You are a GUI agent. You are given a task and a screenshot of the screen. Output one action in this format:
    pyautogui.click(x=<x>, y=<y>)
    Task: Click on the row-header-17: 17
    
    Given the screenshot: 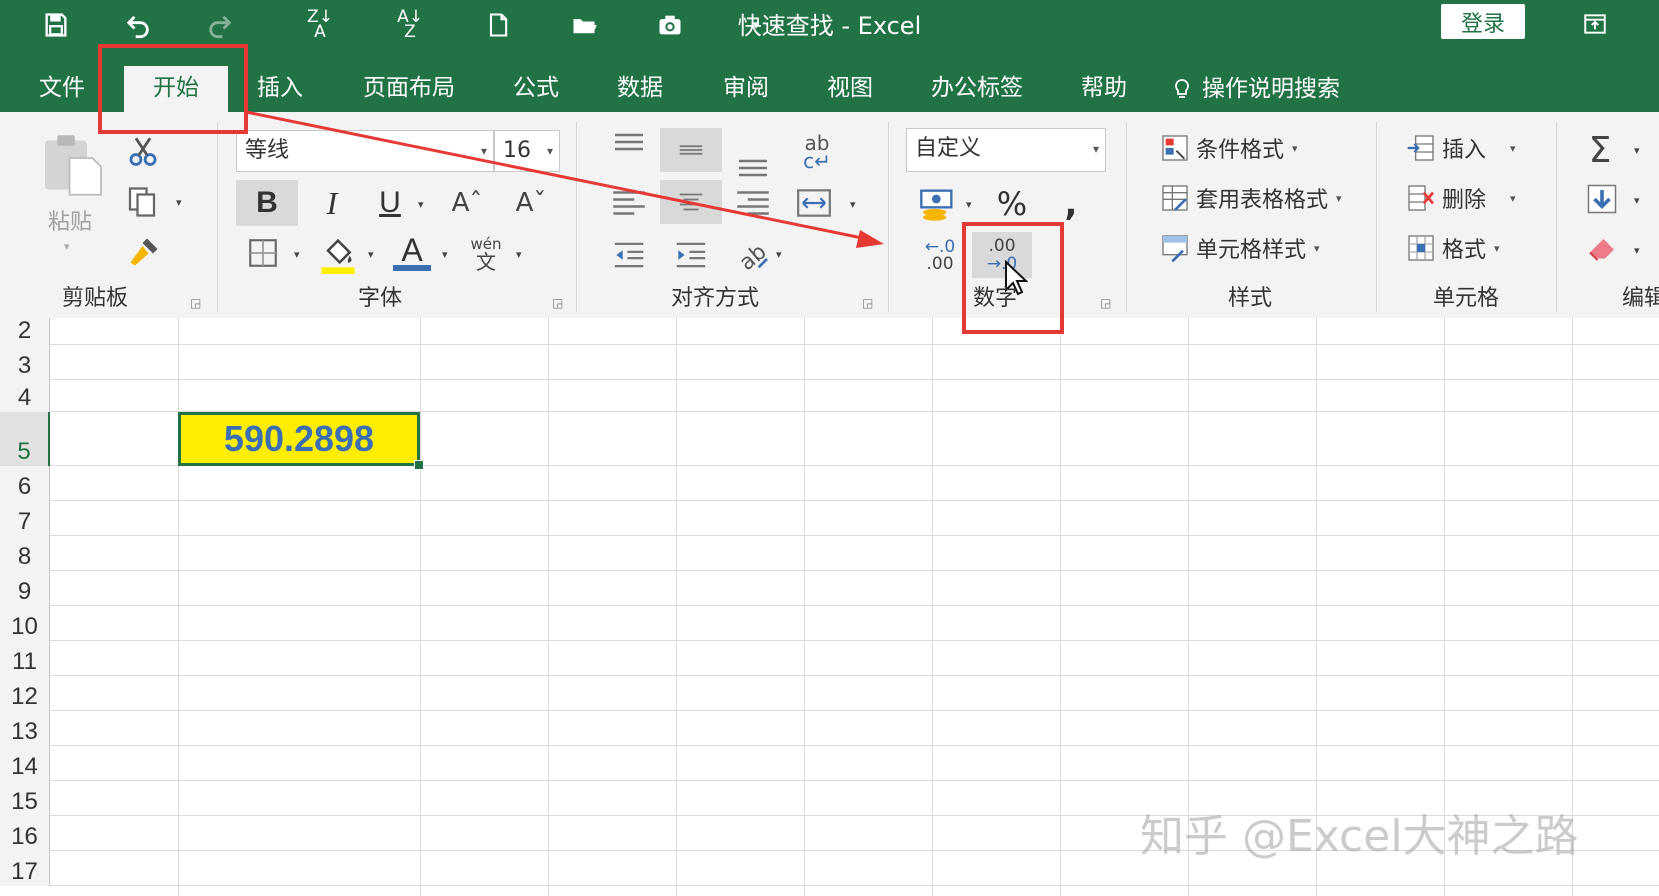 What is the action you would take?
    pyautogui.click(x=25, y=868)
    